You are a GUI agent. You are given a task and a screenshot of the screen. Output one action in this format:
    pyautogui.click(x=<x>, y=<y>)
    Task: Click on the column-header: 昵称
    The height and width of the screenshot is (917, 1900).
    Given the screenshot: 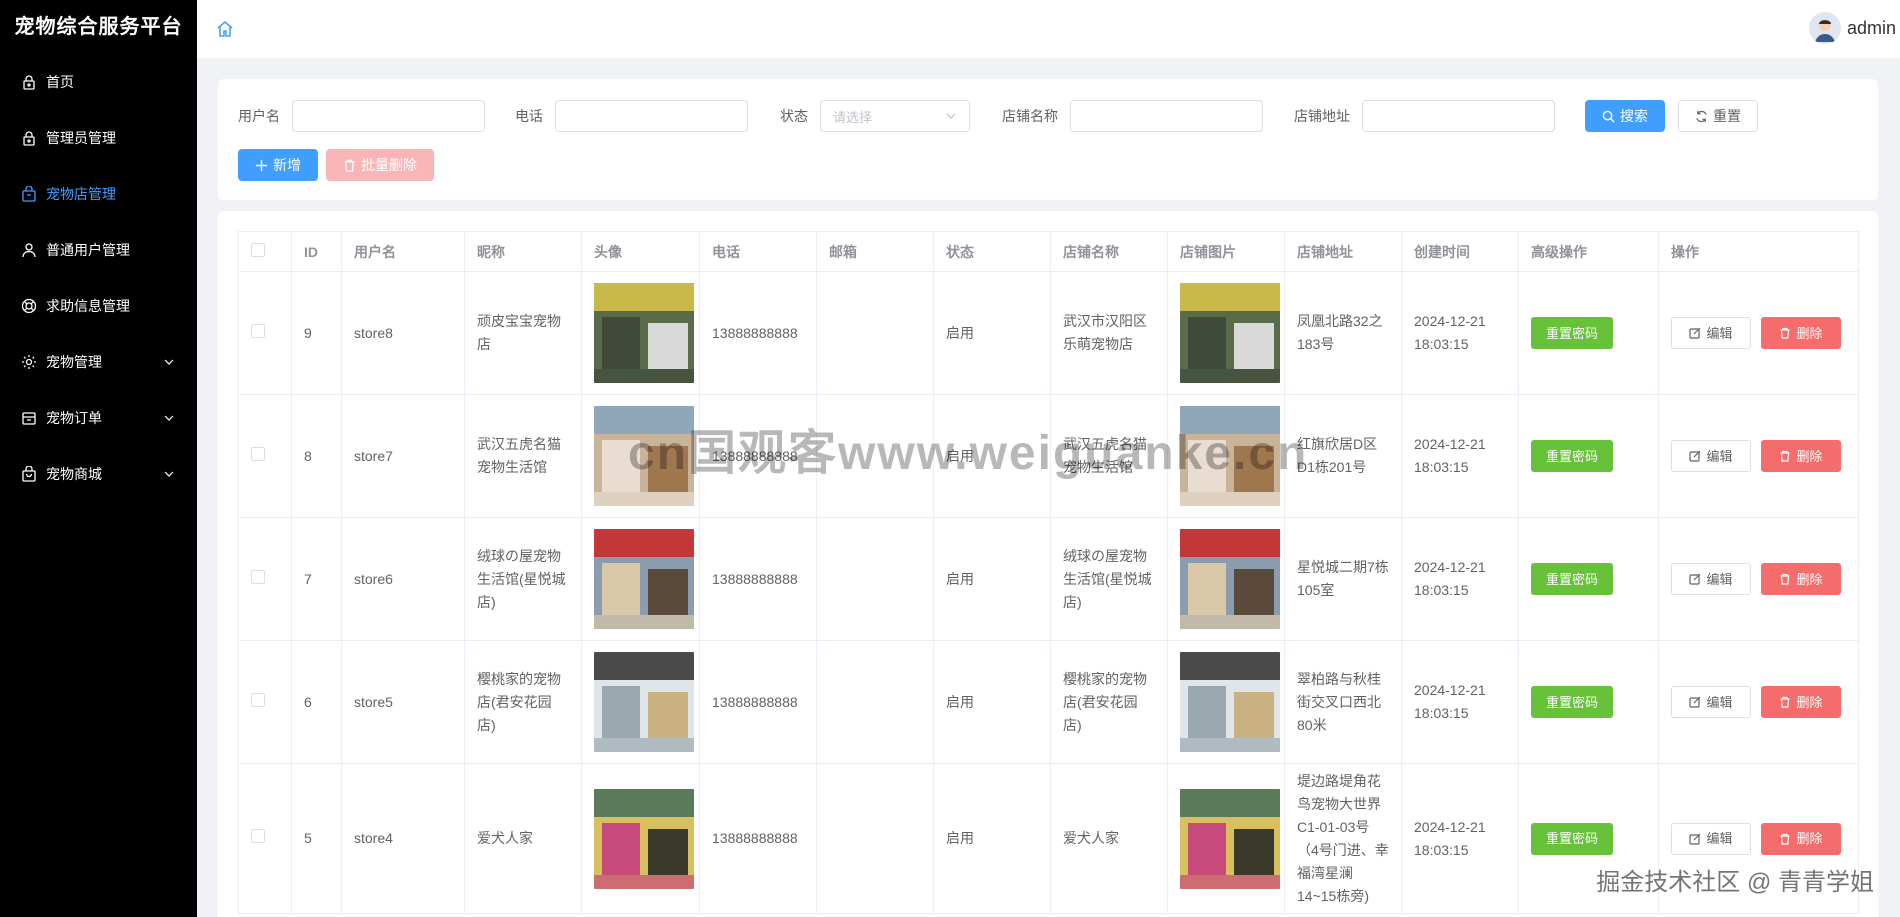 What is the action you would take?
    pyautogui.click(x=523, y=251)
    